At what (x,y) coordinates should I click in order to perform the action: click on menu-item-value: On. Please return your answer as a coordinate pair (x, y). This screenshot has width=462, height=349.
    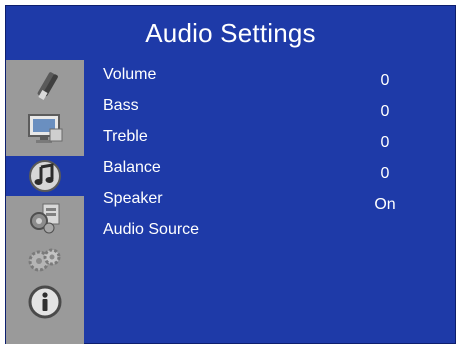
    Looking at the image, I should click on (385, 204).